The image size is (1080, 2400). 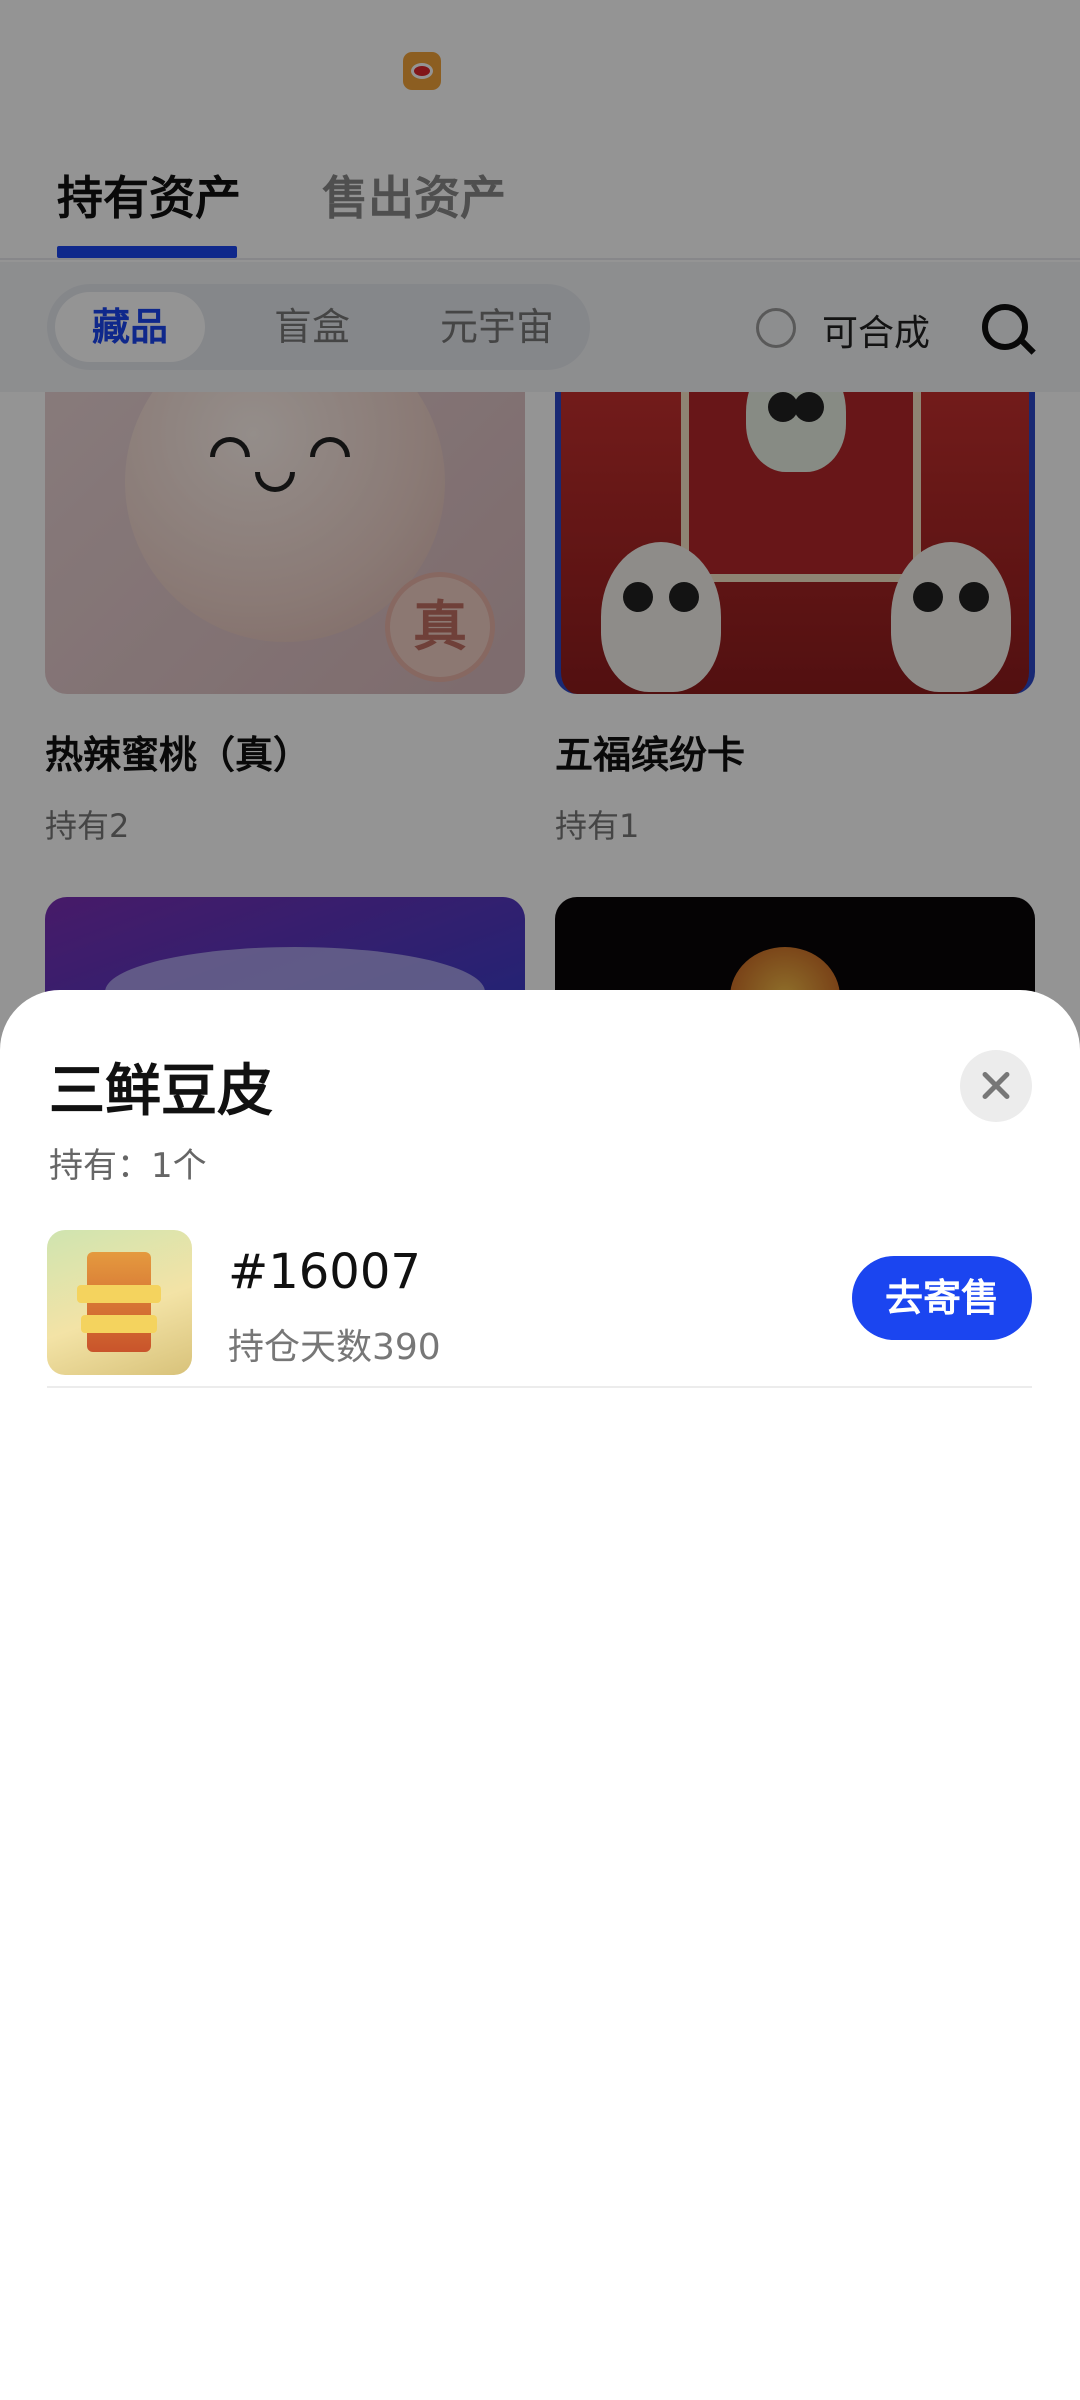 What do you see at coordinates (324, 1272) in the screenshot?
I see `item-serial: #16007` at bounding box center [324, 1272].